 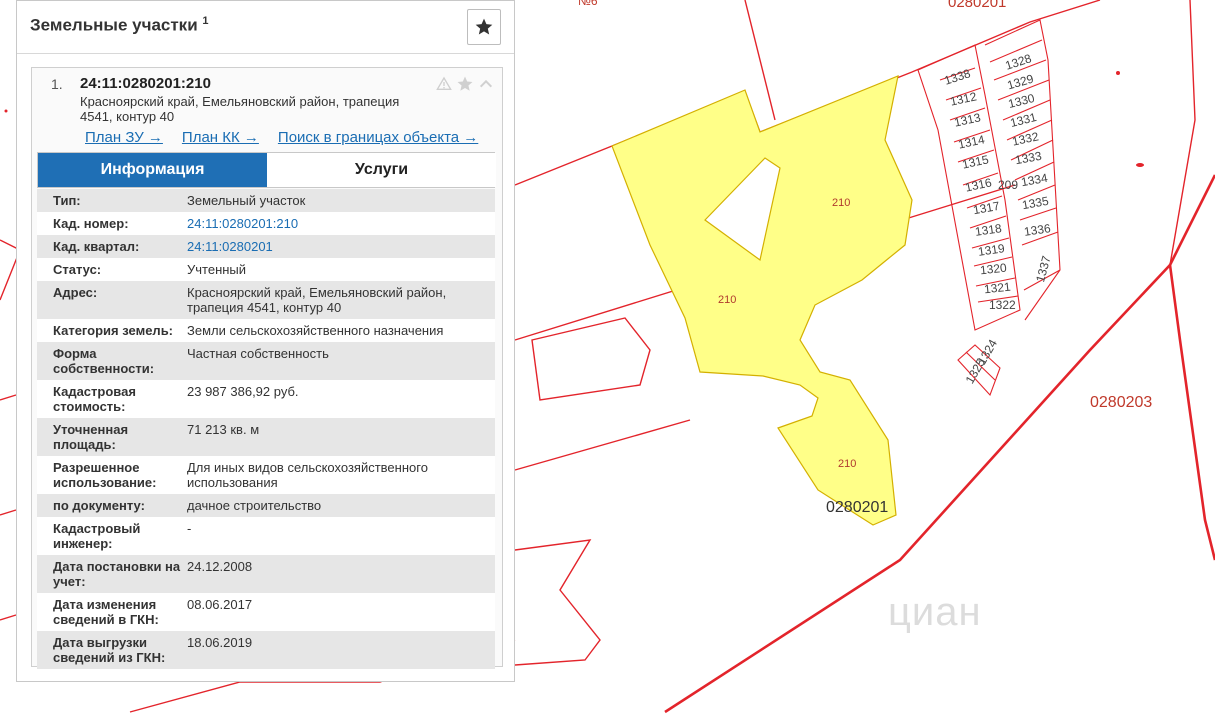 I want to click on subplot-label: 1320, so click(x=993, y=269).